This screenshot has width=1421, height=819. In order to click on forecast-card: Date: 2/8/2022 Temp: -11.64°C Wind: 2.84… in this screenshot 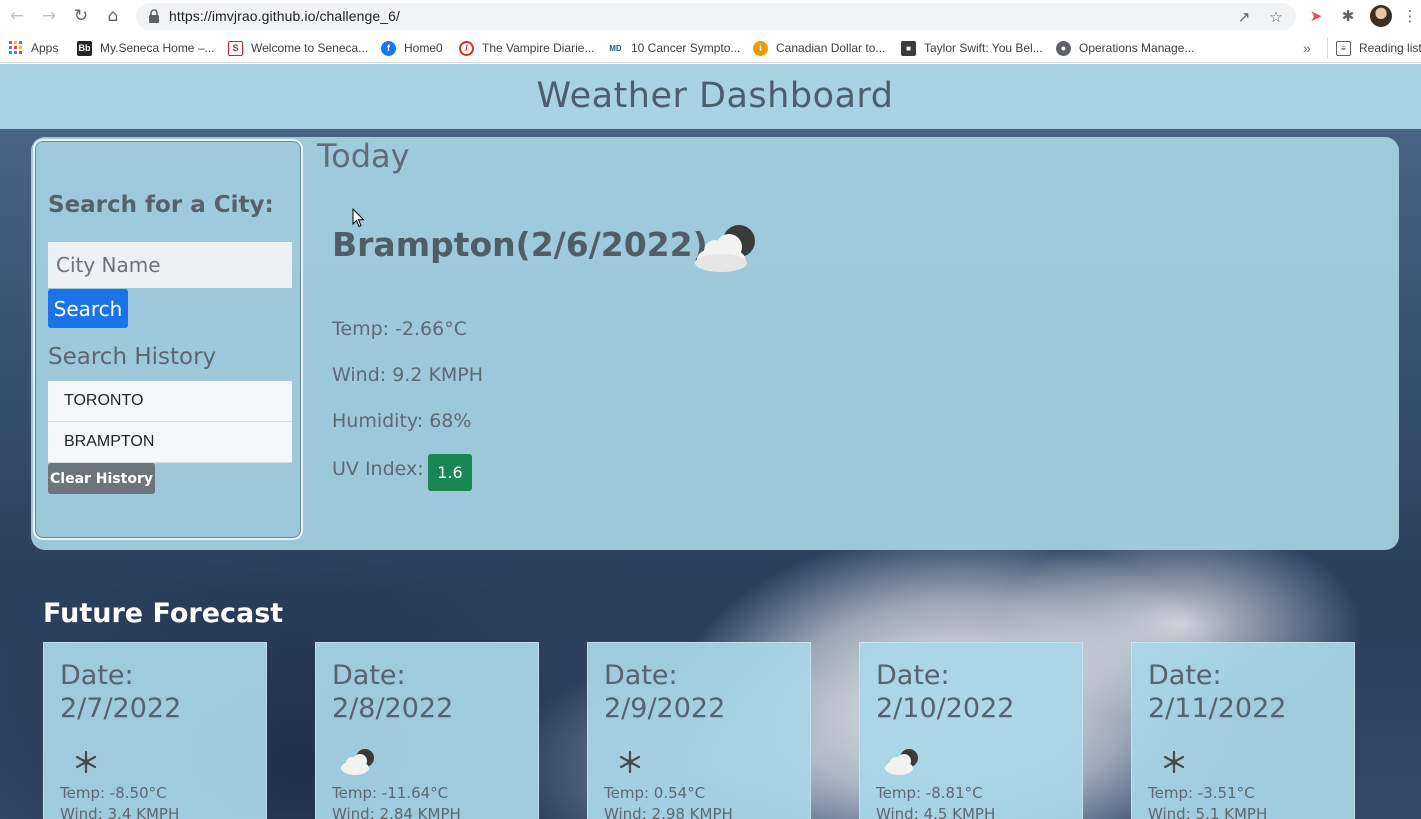, I will do `click(427, 730)`.